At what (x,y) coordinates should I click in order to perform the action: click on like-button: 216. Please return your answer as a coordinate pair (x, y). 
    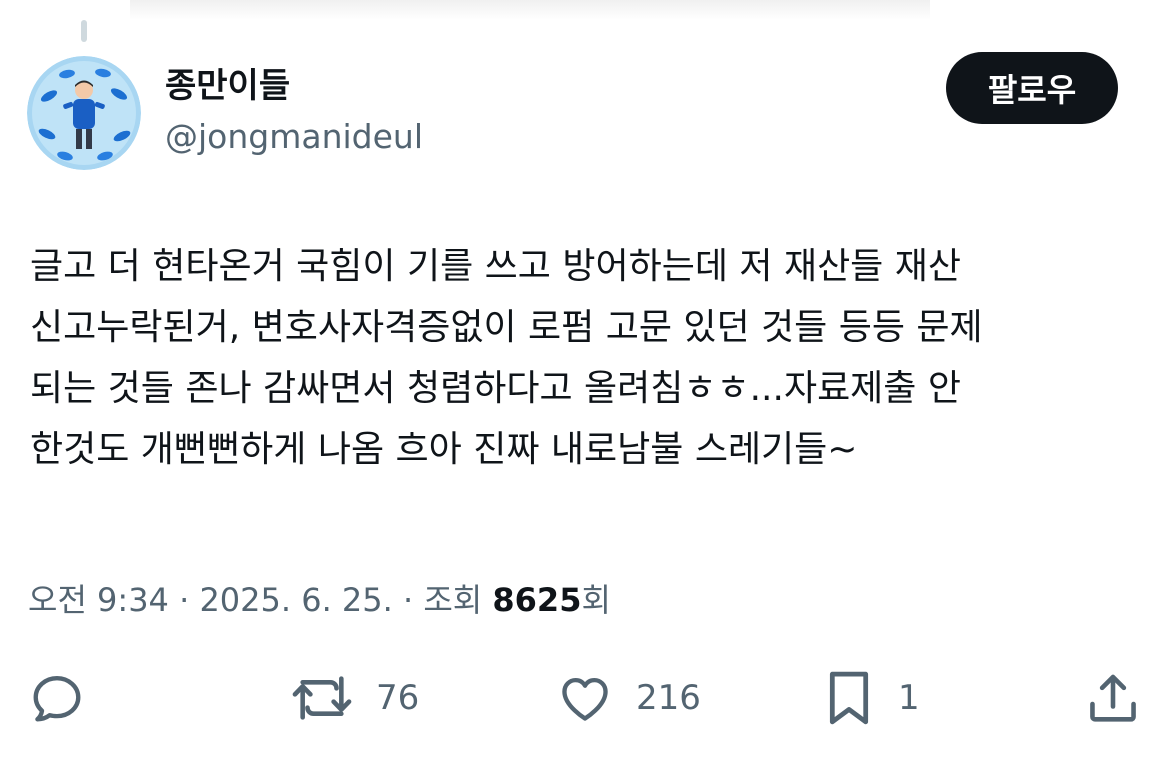
    Looking at the image, I should click on (628, 698).